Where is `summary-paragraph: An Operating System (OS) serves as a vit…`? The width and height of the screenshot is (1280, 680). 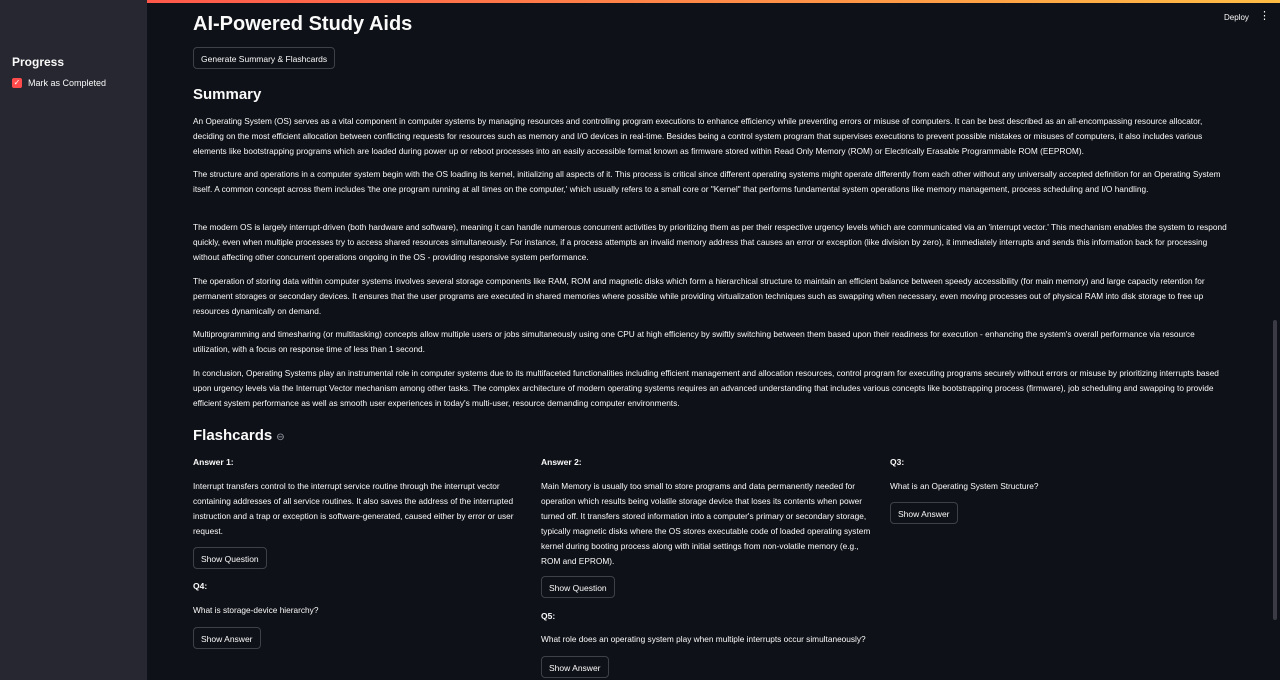
summary-paragraph: An Operating System (OS) serves as a vit… is located at coordinates (698, 136).